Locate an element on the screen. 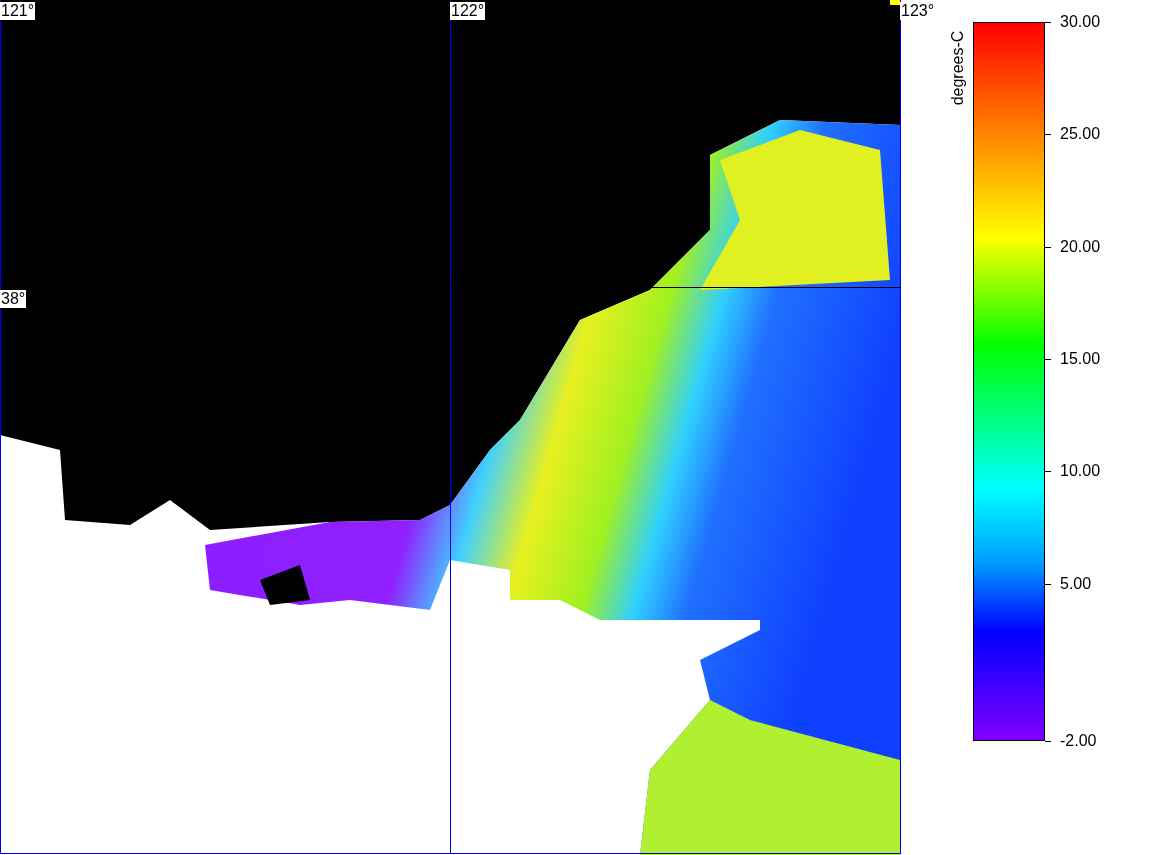  longitude-label: 123° is located at coordinates (918, 11).